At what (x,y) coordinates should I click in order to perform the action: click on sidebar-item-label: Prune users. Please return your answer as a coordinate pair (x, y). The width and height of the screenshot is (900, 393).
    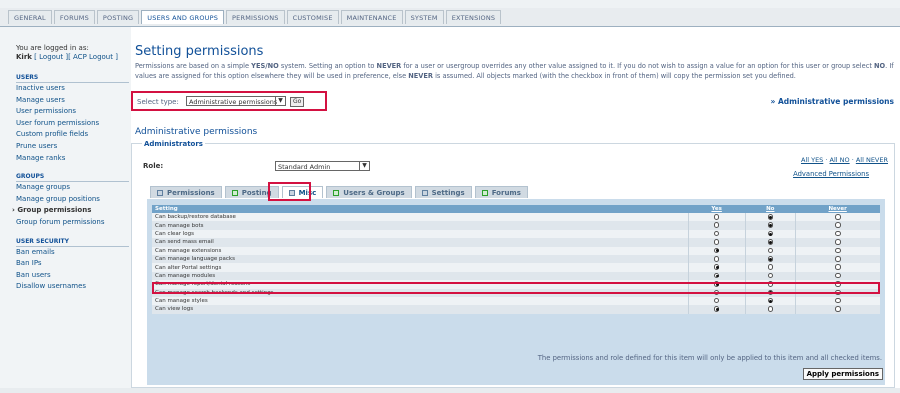
    Looking at the image, I should click on (37, 146).